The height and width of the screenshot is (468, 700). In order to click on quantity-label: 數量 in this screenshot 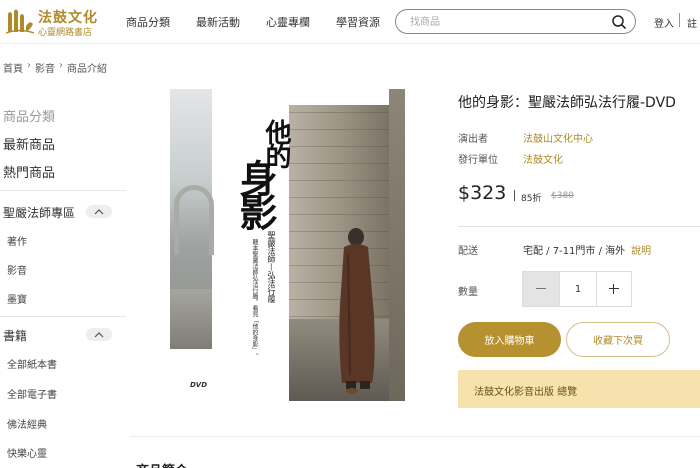, I will do `click(468, 292)`.